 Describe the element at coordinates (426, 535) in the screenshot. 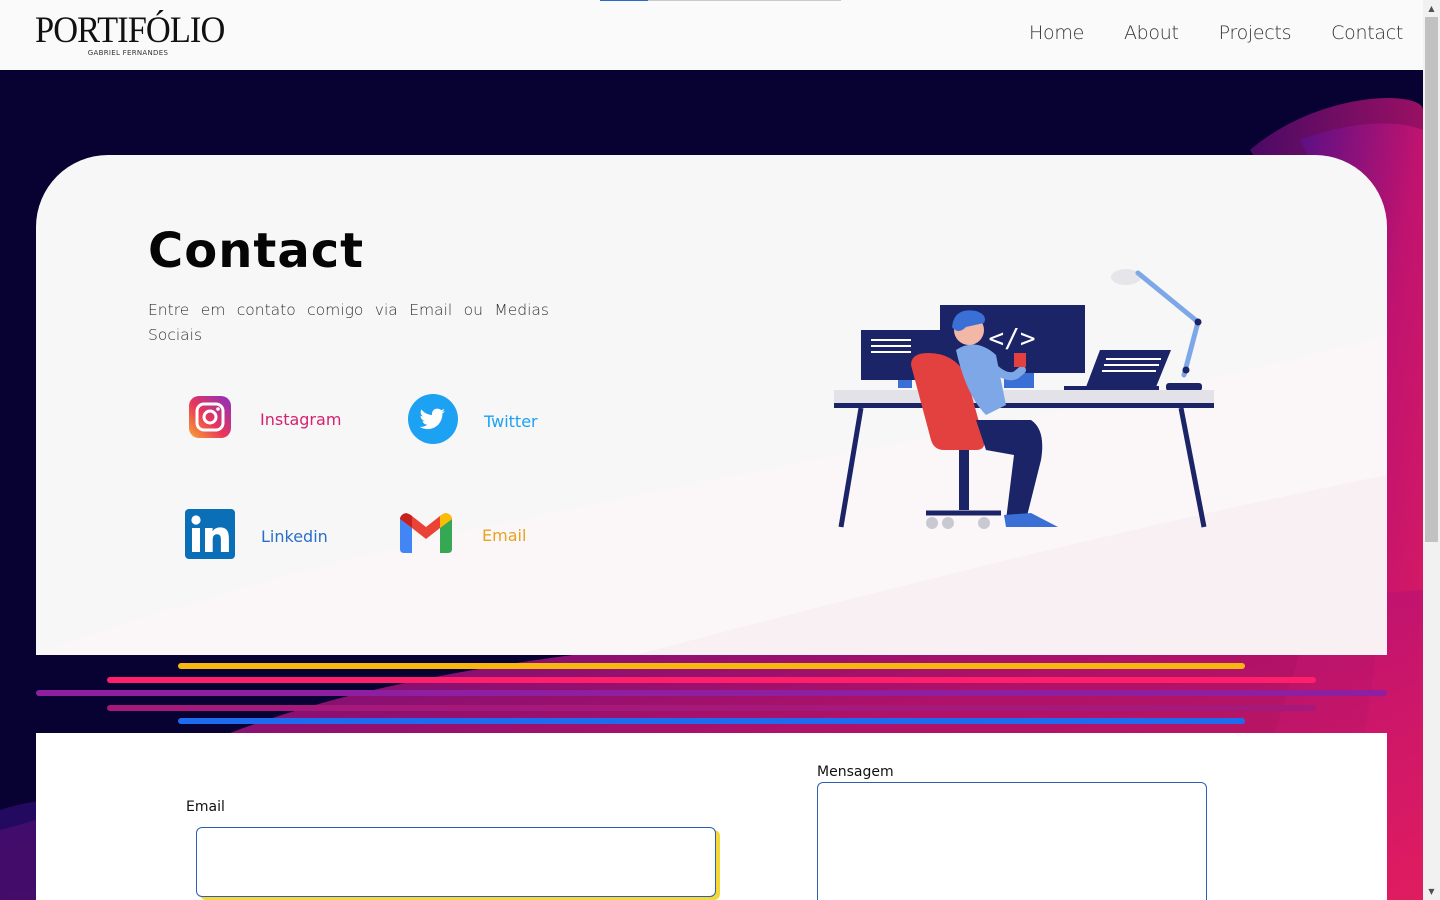

I see `gmail-icon` at that location.